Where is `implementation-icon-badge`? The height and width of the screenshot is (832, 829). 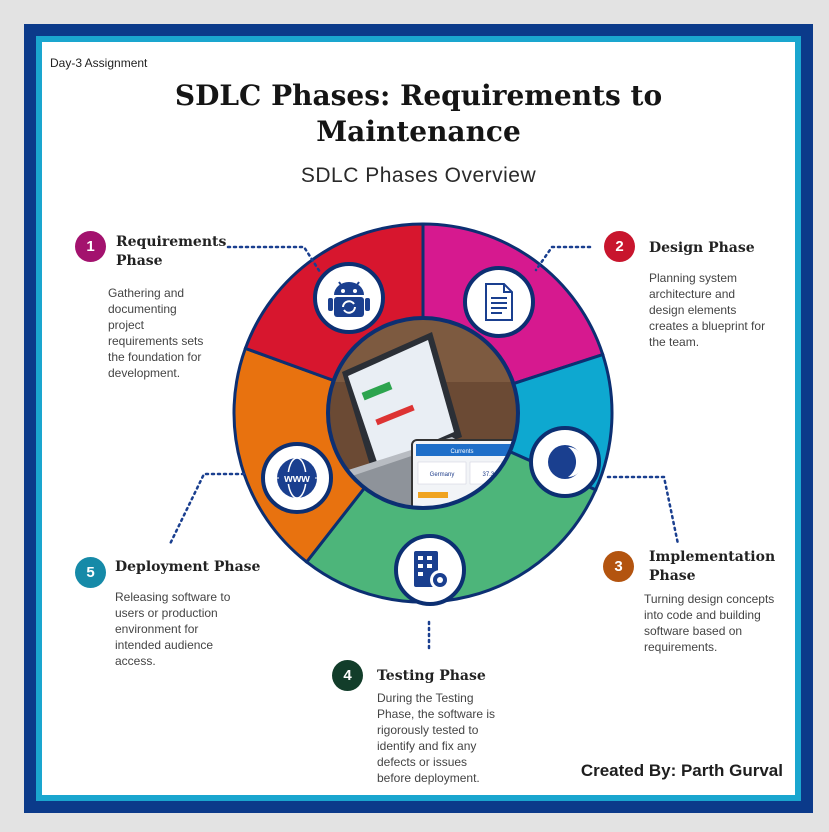
implementation-icon-badge is located at coordinates (565, 462).